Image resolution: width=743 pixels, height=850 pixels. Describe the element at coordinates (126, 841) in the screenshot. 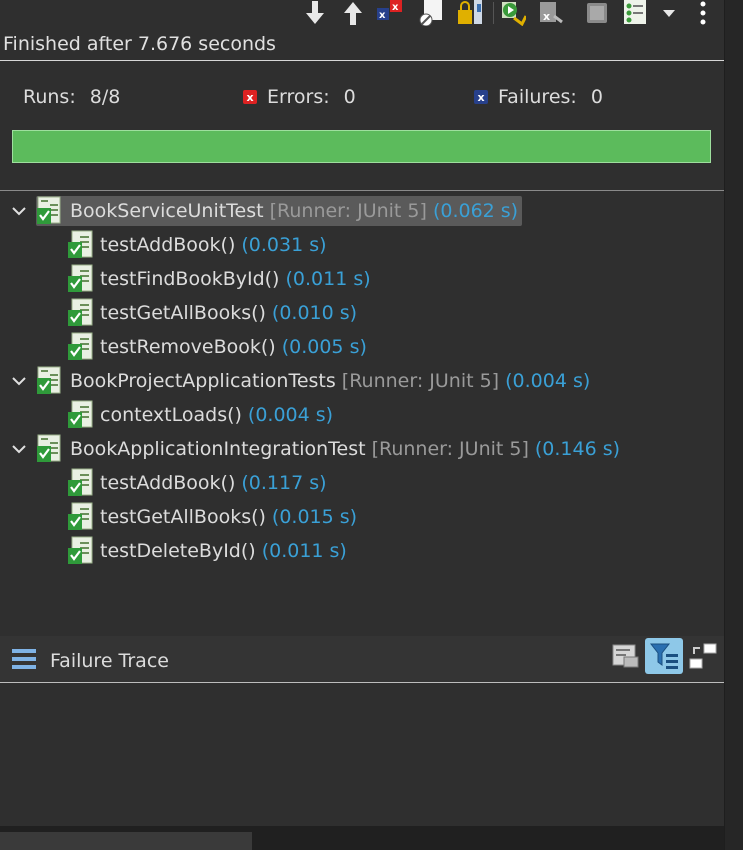

I see `bottom-panel-tab` at that location.